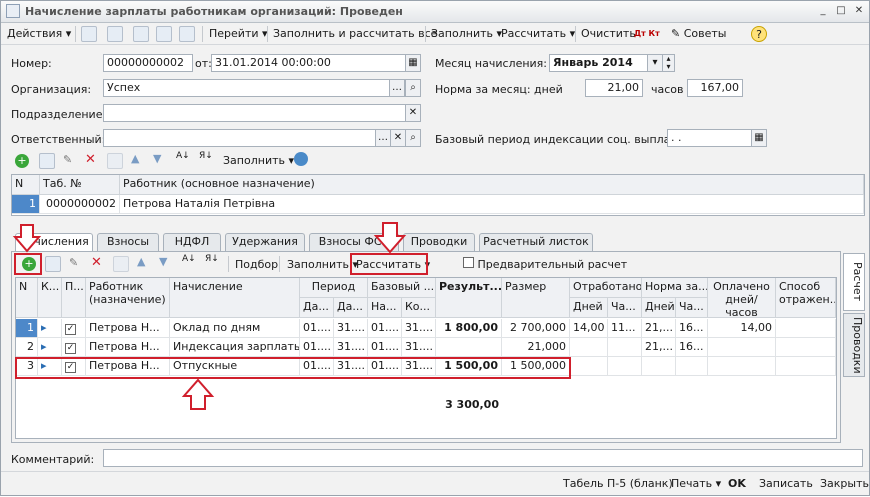 This screenshot has width=870, height=497. Describe the element at coordinates (844, 483) in the screenshot. I see `close-button: Закрыть` at that location.